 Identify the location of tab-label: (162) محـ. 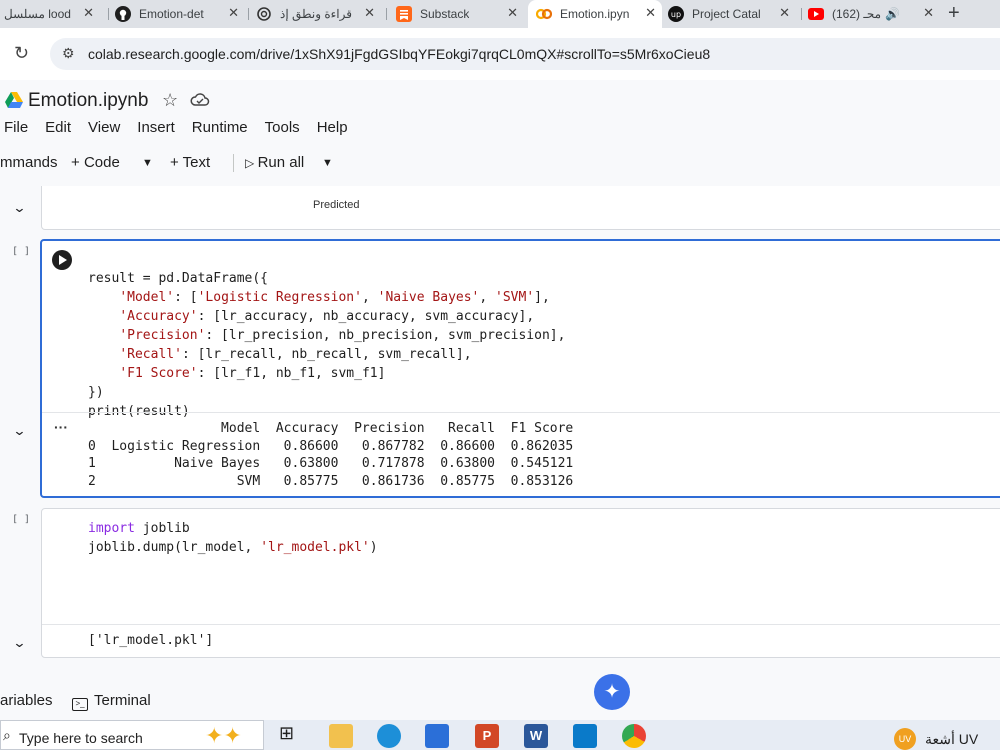
(857, 14).